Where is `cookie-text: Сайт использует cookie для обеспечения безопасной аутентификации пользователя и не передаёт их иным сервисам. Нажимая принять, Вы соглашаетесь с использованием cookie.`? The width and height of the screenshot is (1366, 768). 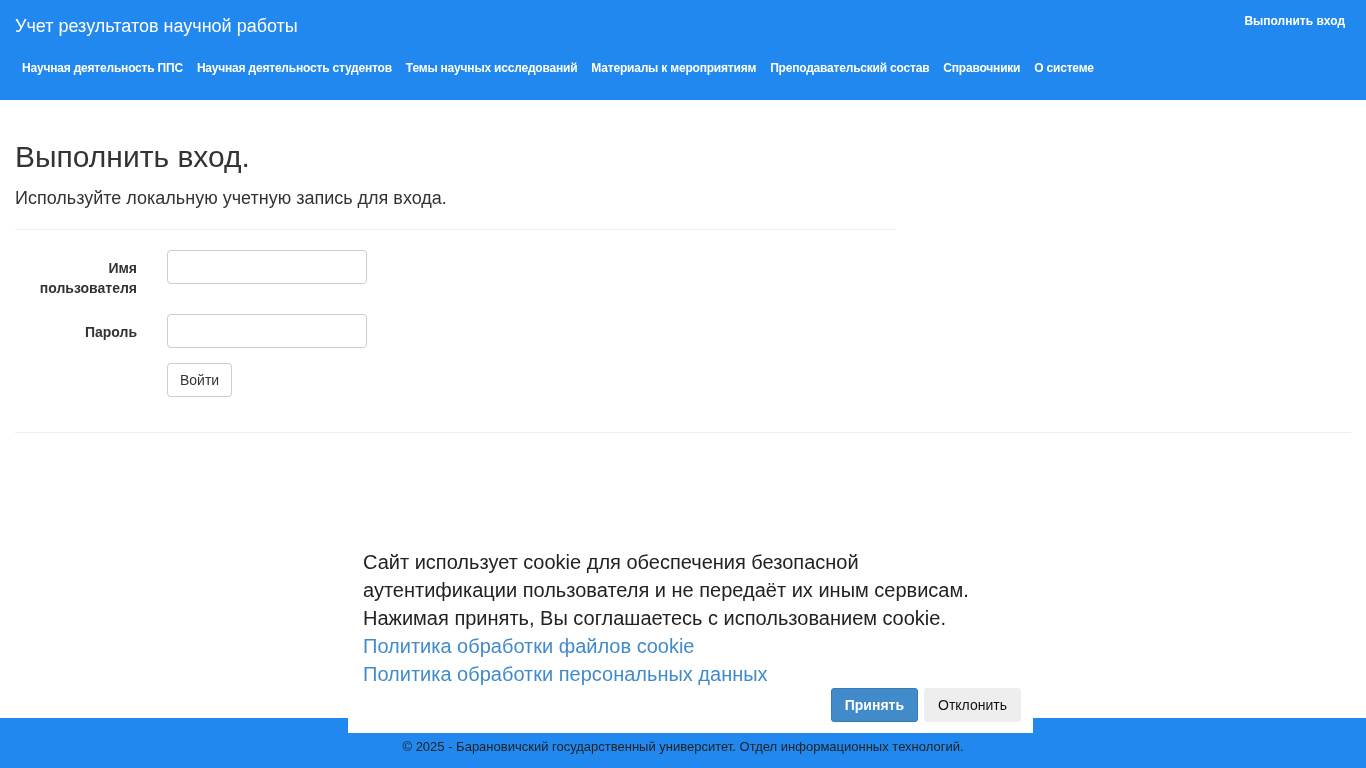 cookie-text: Сайт использует cookie для обеспечения безопасной аутентификации пользователя и не передаёт их иным сервисам. Нажимая принять, Вы соглашаетесь с использованием cookie. is located at coordinates (666, 590).